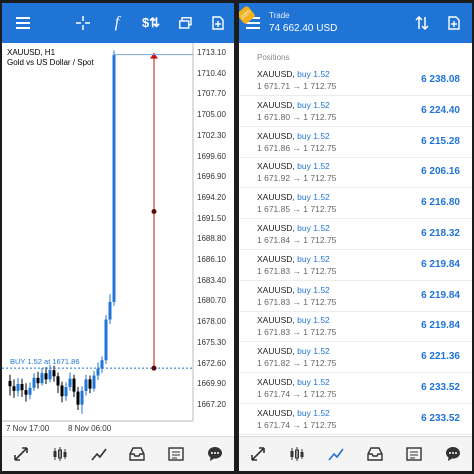 This screenshot has height=474, width=474. Describe the element at coordinates (297, 147) in the screenshot. I see `position-prices: 1 671.86 → 1 712.75` at that location.